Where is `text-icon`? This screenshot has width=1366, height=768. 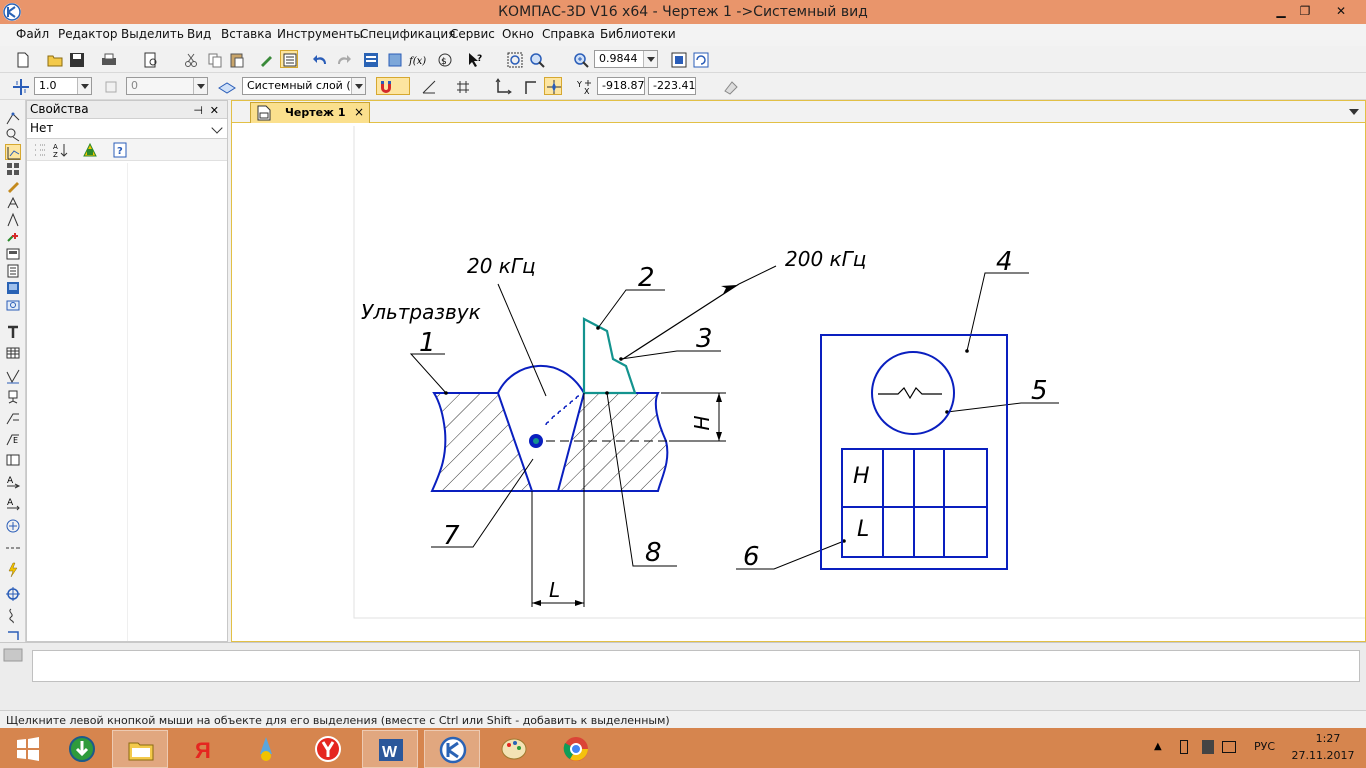
text-icon is located at coordinates (13, 332).